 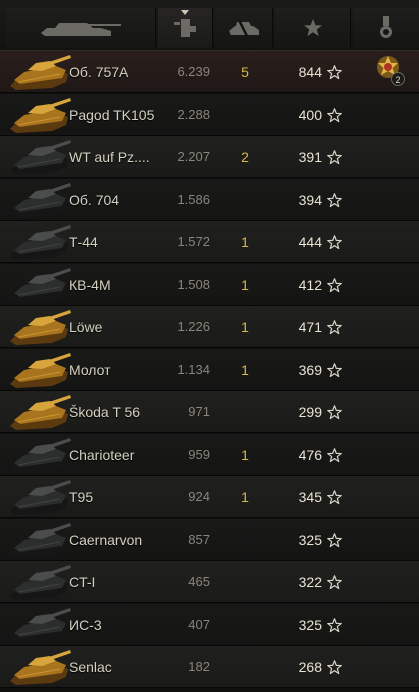 I want to click on vehicle-rating: 971, so click(x=199, y=411).